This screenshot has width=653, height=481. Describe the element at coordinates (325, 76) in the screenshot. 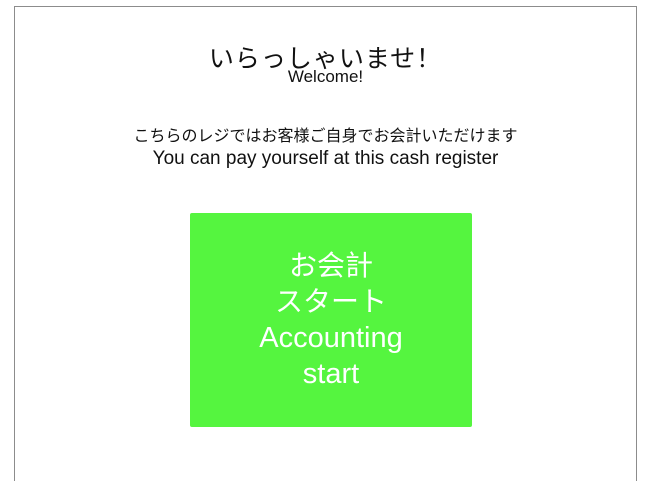

I see `welcome-title-en: Welcome!` at that location.